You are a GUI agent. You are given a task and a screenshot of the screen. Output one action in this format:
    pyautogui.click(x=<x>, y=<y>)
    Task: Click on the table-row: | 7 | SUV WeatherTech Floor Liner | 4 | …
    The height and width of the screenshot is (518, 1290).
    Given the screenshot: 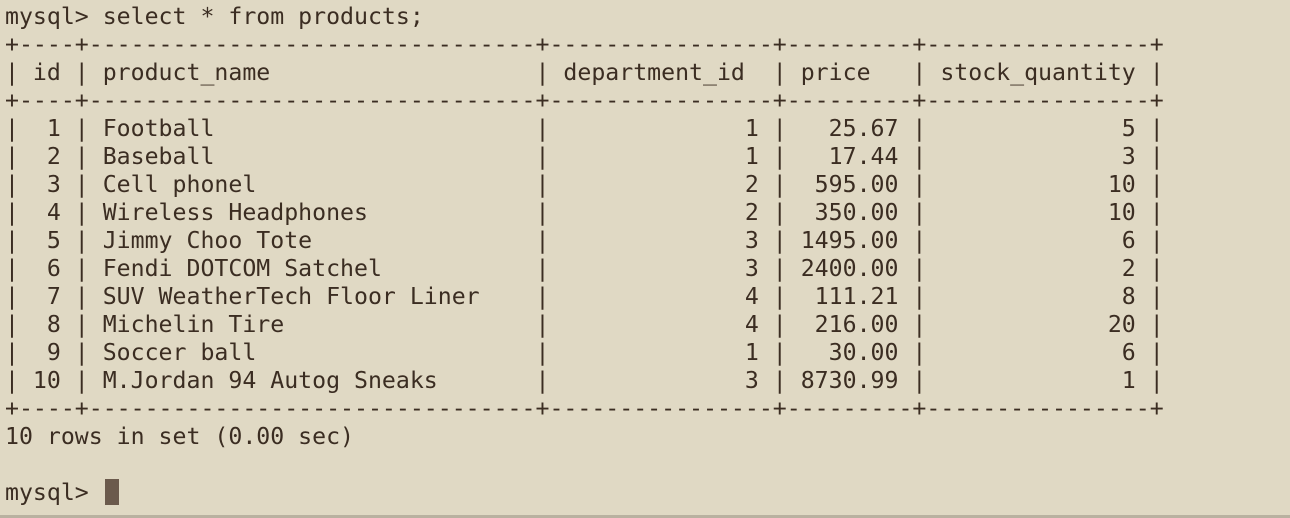 What is the action you would take?
    pyautogui.click(x=584, y=296)
    